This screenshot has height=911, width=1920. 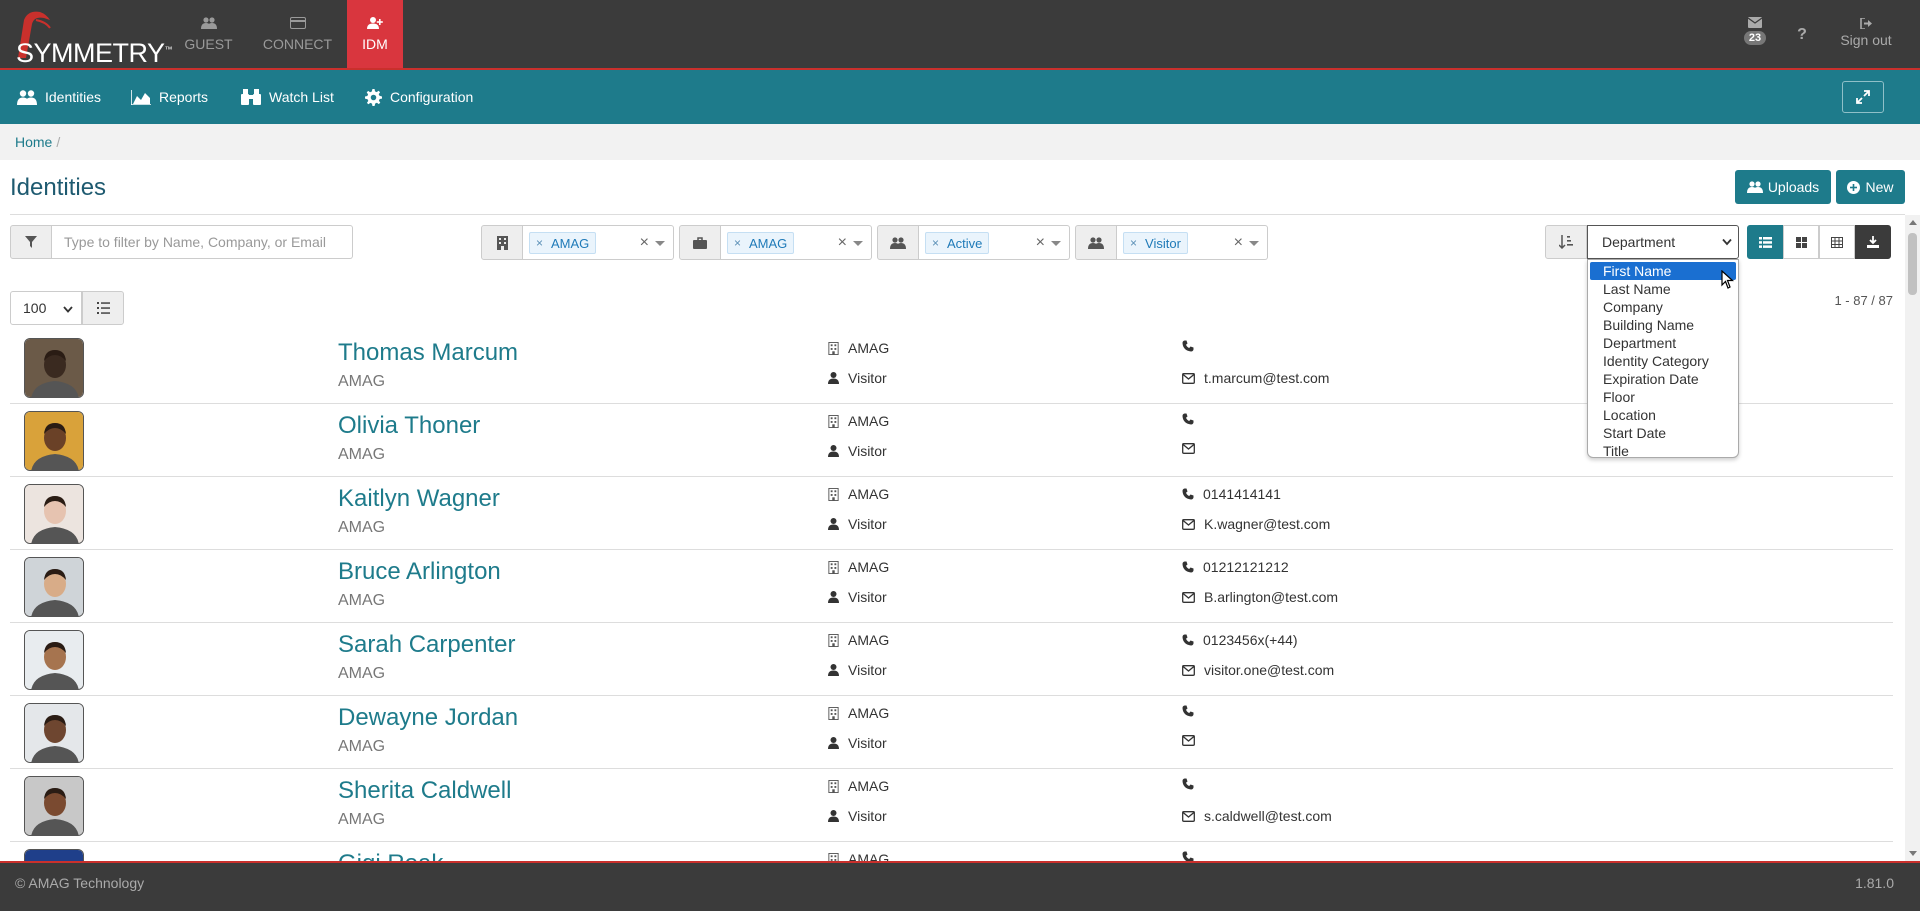 What do you see at coordinates (1783, 187) in the screenshot?
I see `uploads-button: Uploads` at bounding box center [1783, 187].